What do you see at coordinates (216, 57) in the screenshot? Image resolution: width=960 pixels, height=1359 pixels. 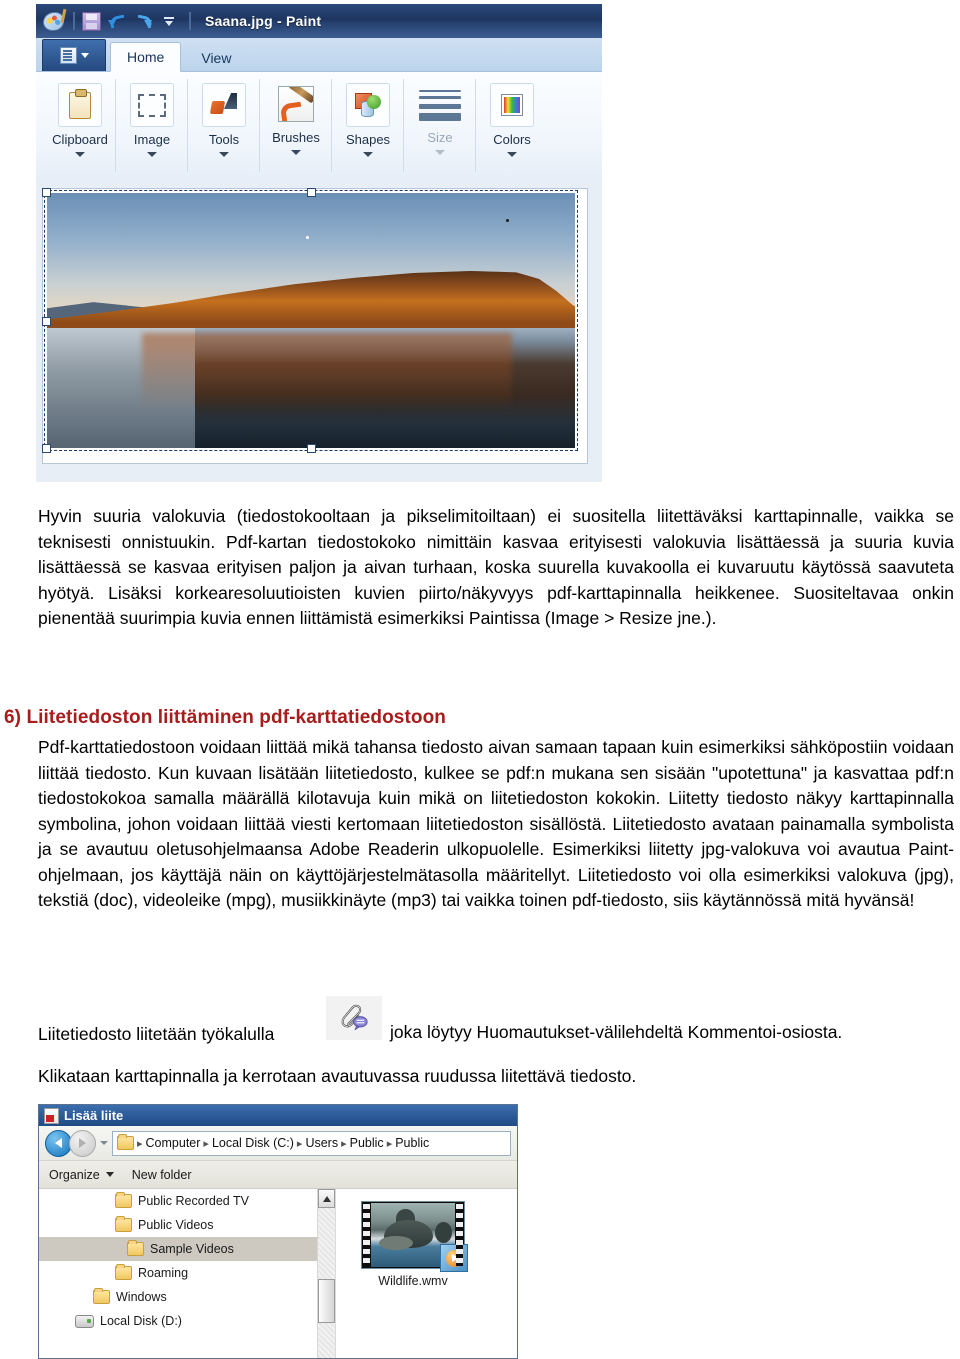 I see `tab-view: View` at bounding box center [216, 57].